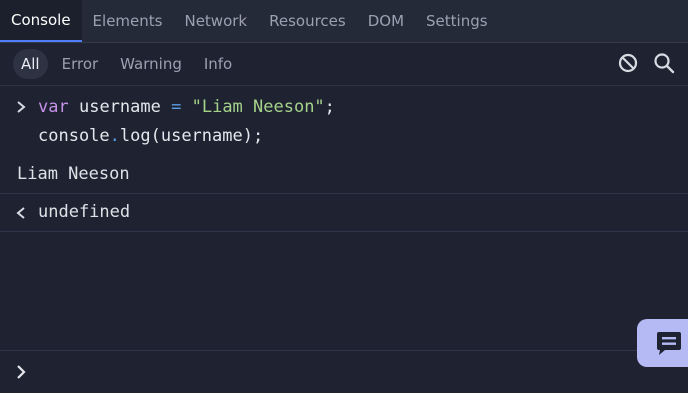 This screenshot has width=688, height=393. Describe the element at coordinates (80, 64) in the screenshot. I see `filter-error: Error` at that location.